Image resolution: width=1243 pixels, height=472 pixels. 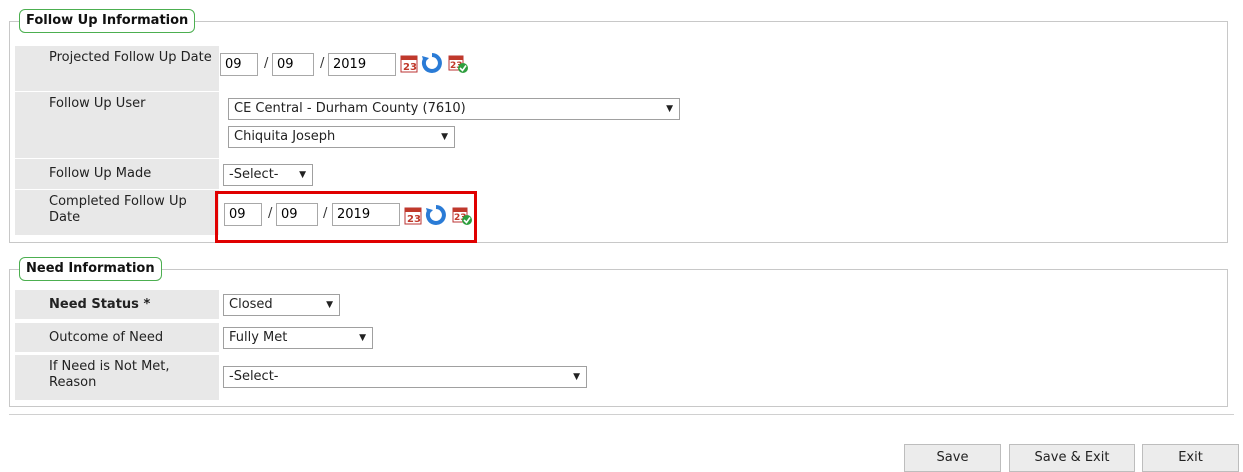 I want to click on calendar-check-icon: 23, so click(x=458, y=63).